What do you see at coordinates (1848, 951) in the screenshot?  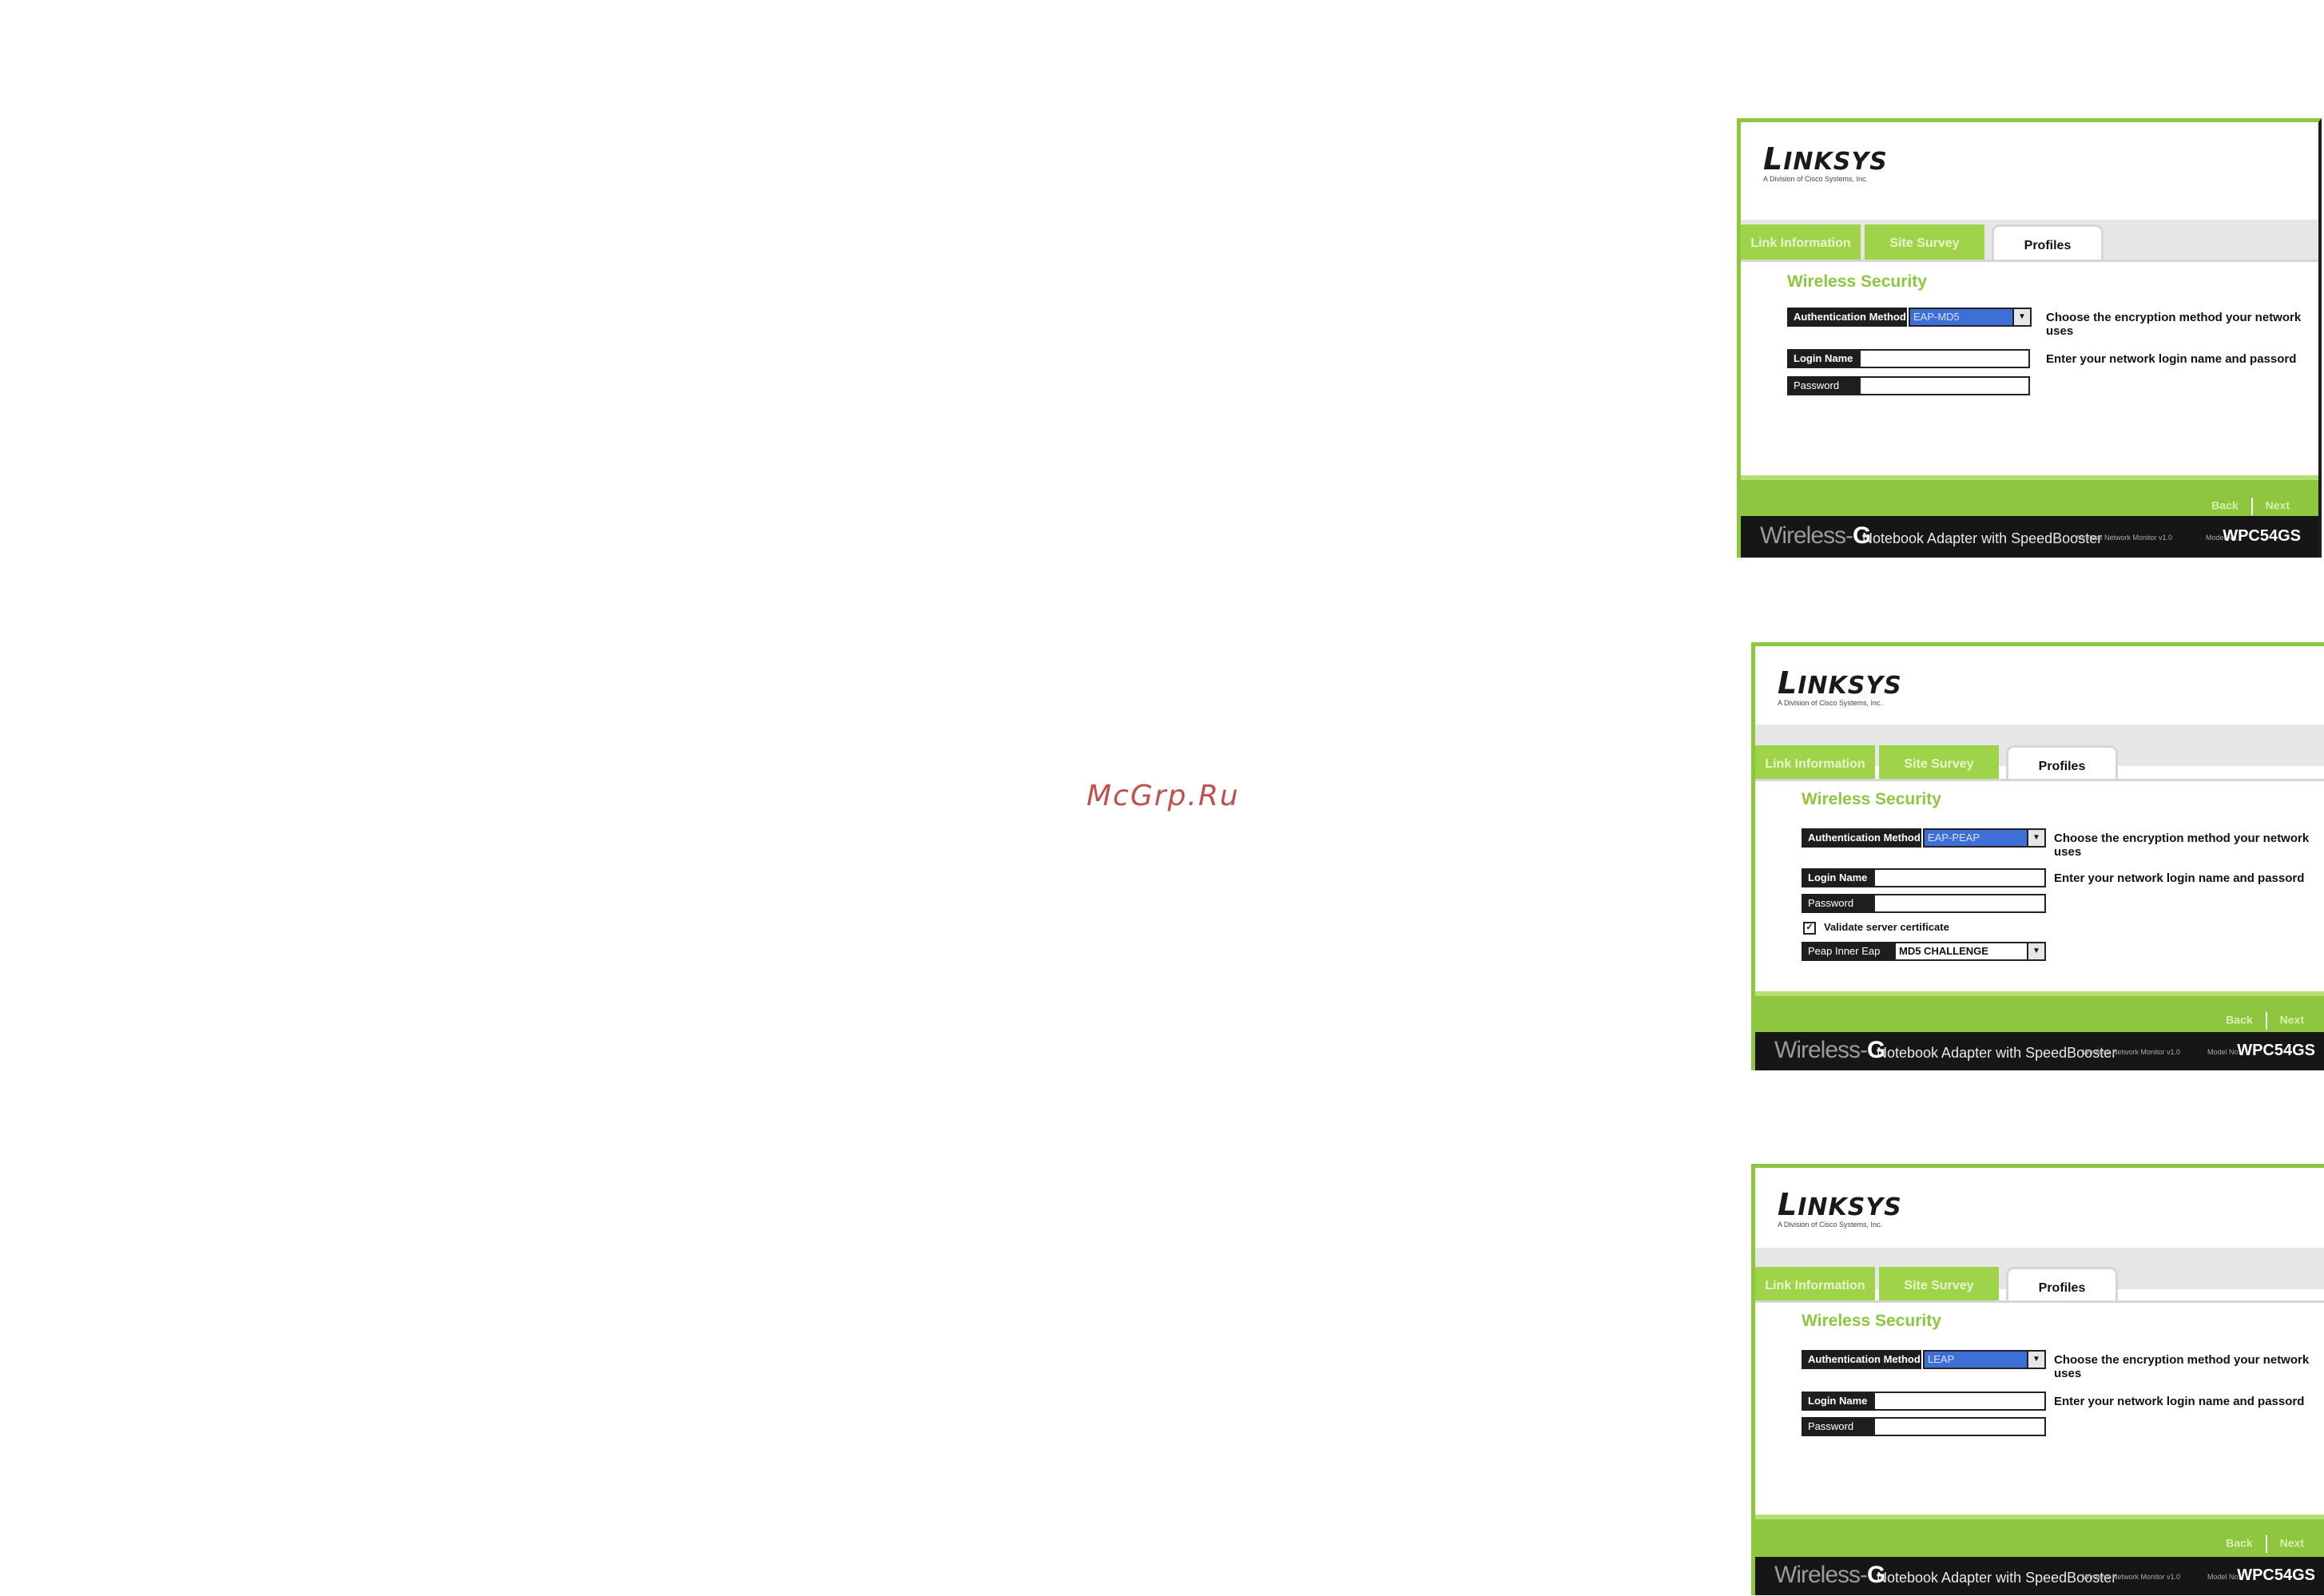 I see `peap-inner-eap-label: Peap Inner Eap` at bounding box center [1848, 951].